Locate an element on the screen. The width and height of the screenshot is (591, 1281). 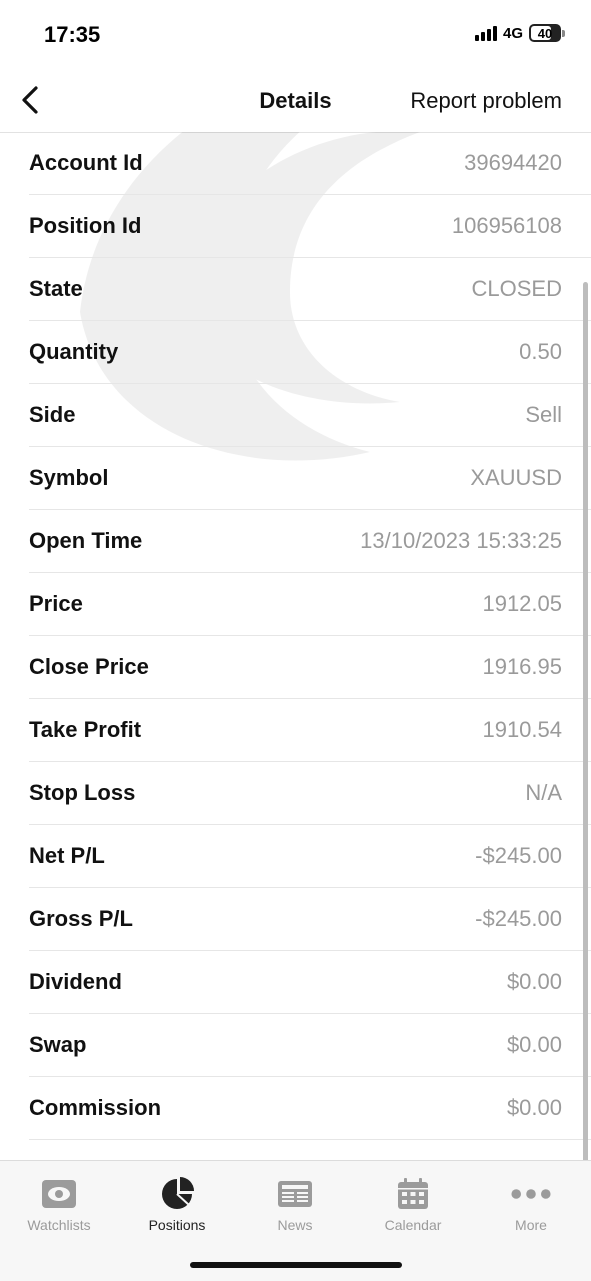
detail-row: Symbol XAUUSD is located at coordinates (310, 478).